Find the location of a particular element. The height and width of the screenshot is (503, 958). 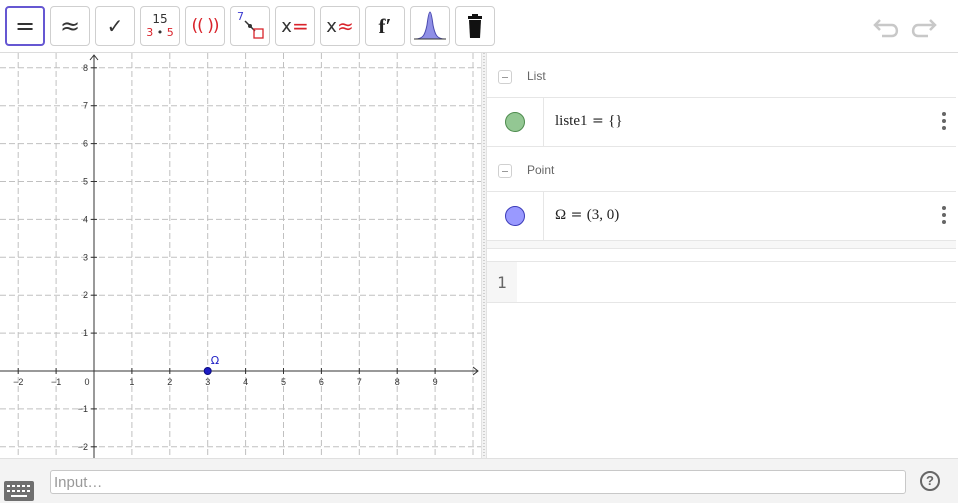

definition: Ω = (3, 0) is located at coordinates (587, 215).